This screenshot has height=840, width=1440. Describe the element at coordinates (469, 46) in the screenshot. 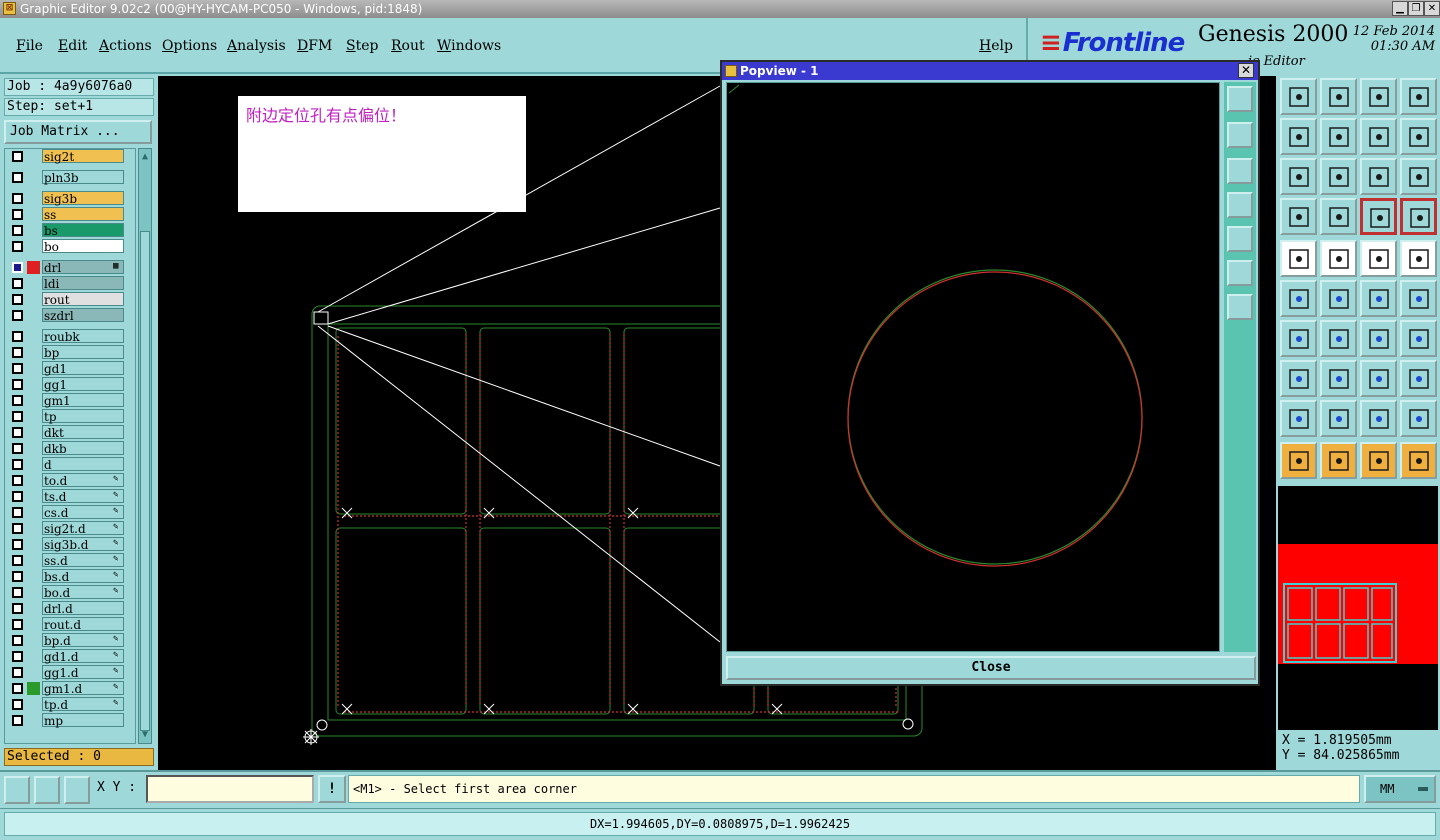

I see `menu-windows: Windows` at that location.